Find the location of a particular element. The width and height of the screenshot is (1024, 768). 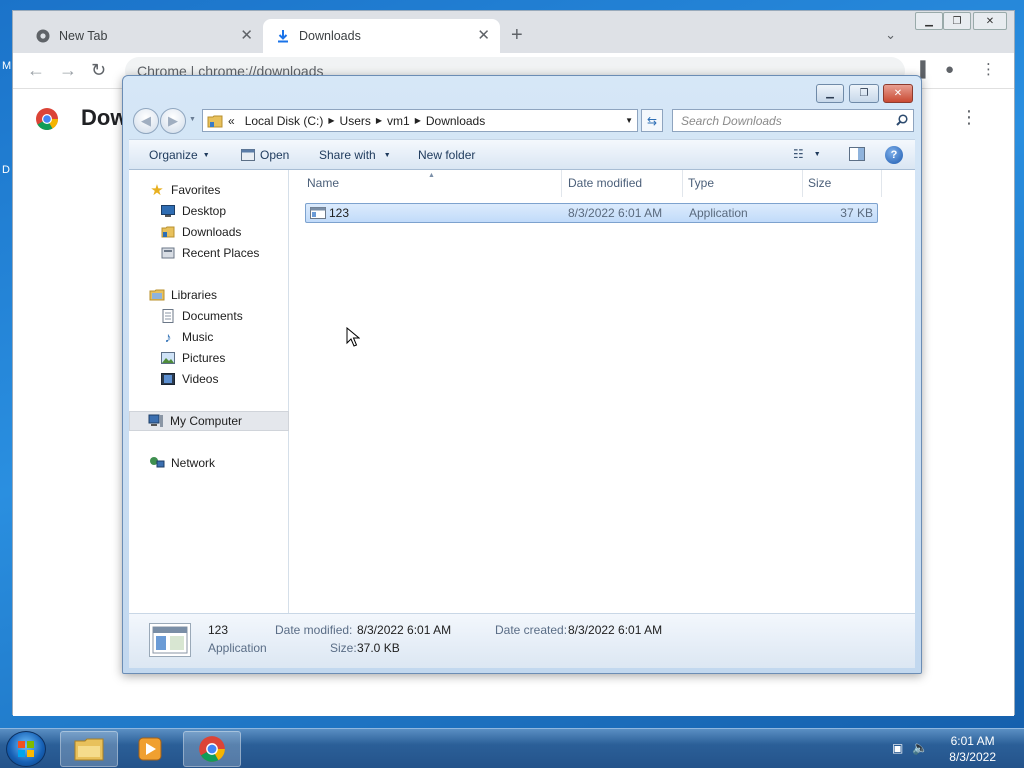

volume-icon: 🔈 is located at coordinates (920, 748).